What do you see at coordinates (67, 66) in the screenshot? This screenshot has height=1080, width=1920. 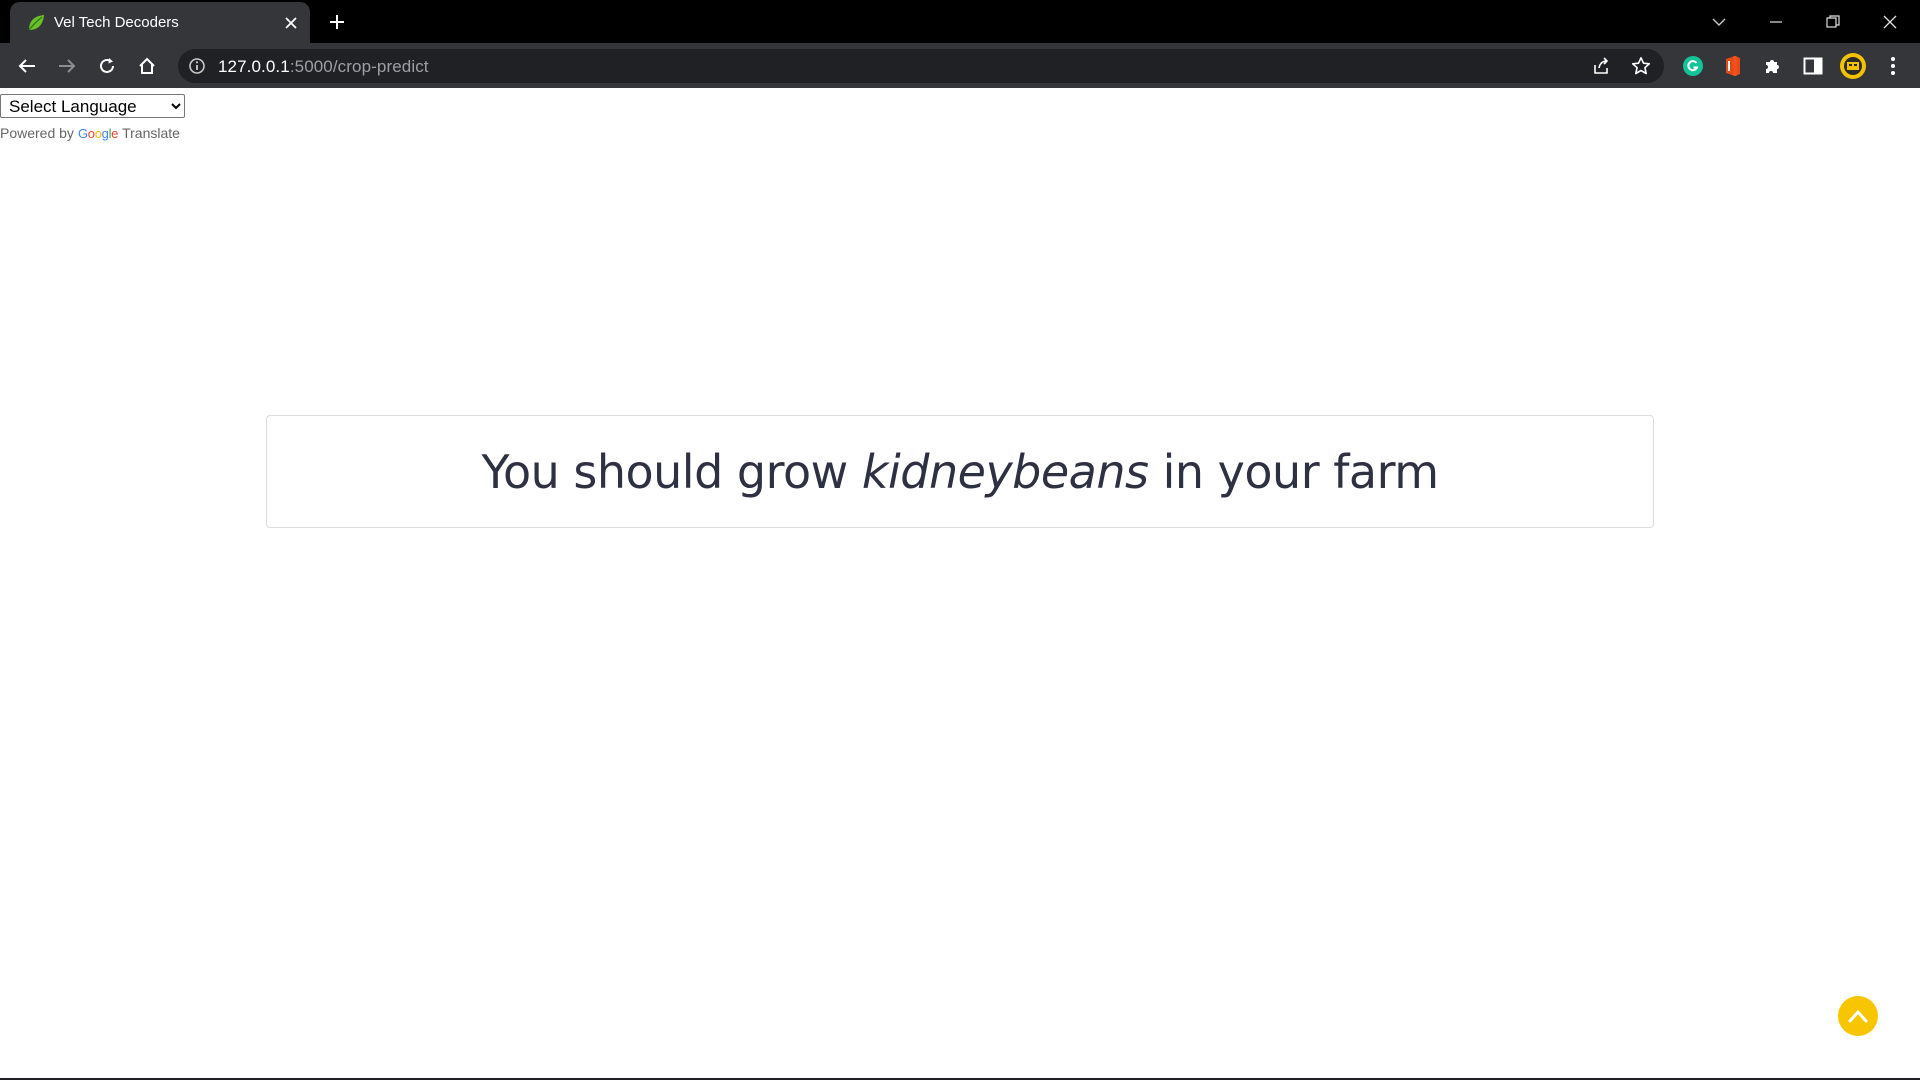 I see `forward-icon` at bounding box center [67, 66].